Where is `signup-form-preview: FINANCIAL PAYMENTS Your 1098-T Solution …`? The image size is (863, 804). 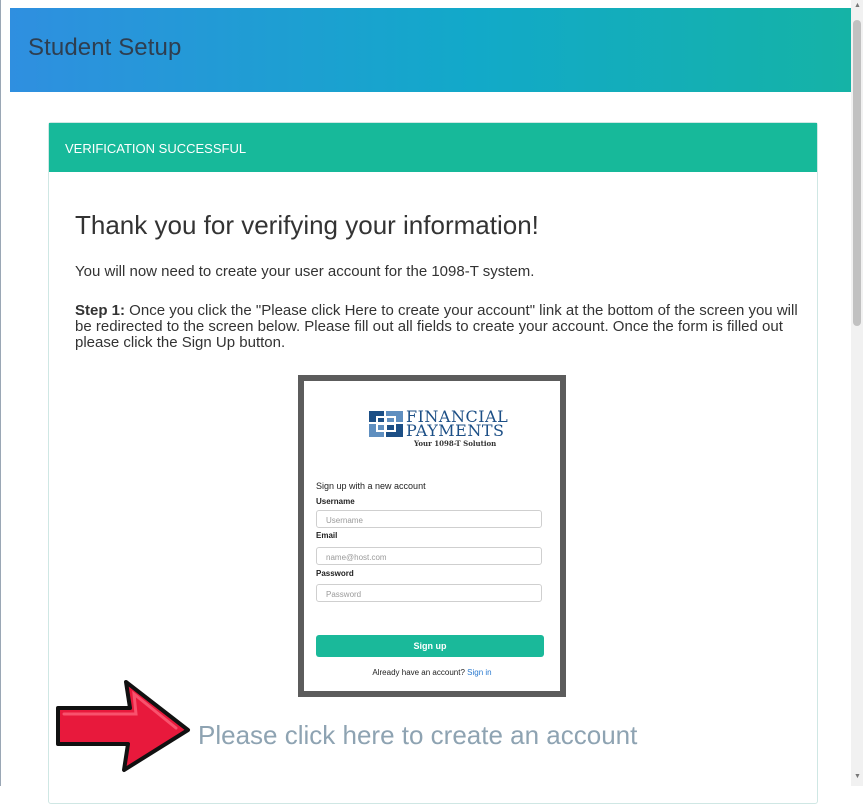
signup-form-preview: FINANCIAL PAYMENTS Your 1098-T Solution … is located at coordinates (432, 536).